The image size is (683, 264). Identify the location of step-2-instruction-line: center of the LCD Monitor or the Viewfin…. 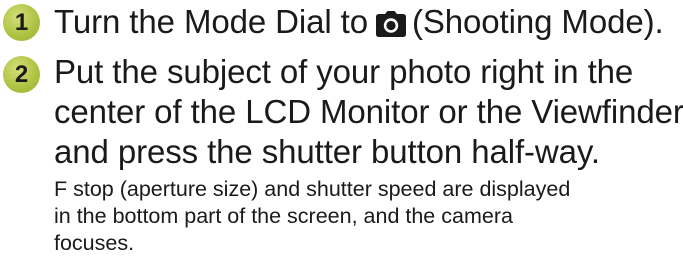
(368, 111).